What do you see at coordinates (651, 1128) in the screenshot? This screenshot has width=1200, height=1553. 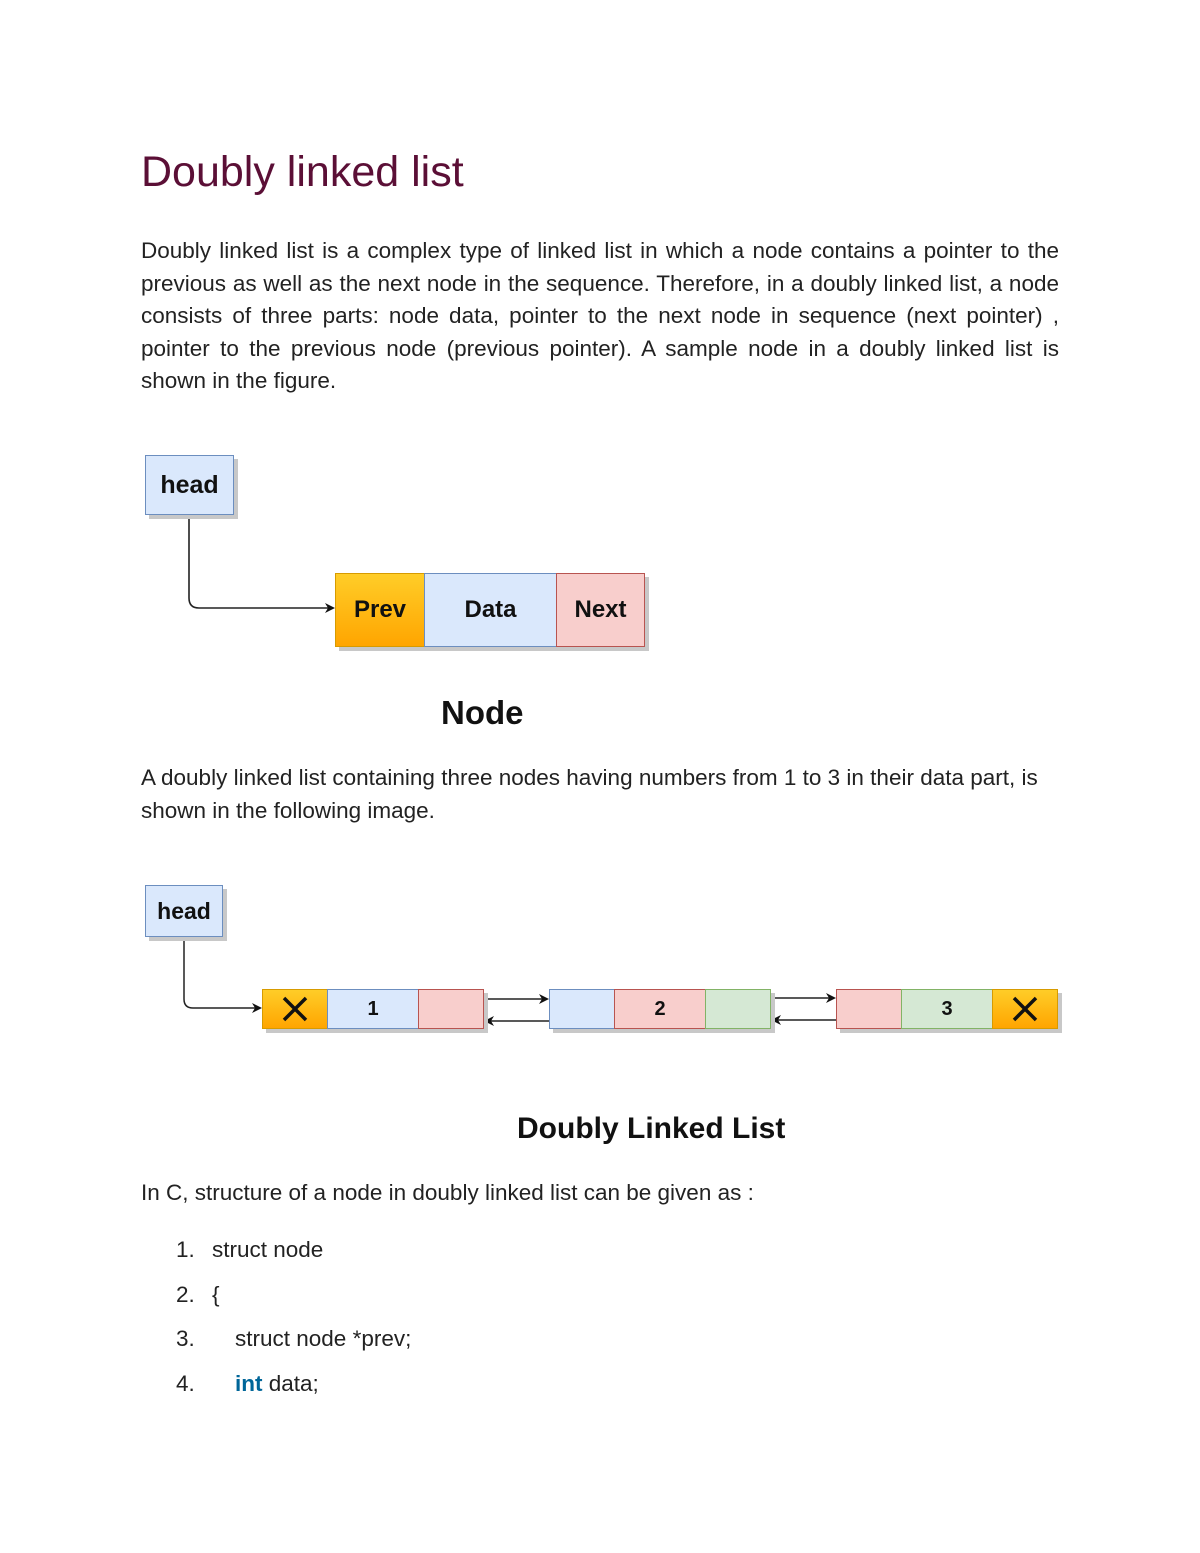 I see `figure2-caption: Doubly Linked List` at bounding box center [651, 1128].